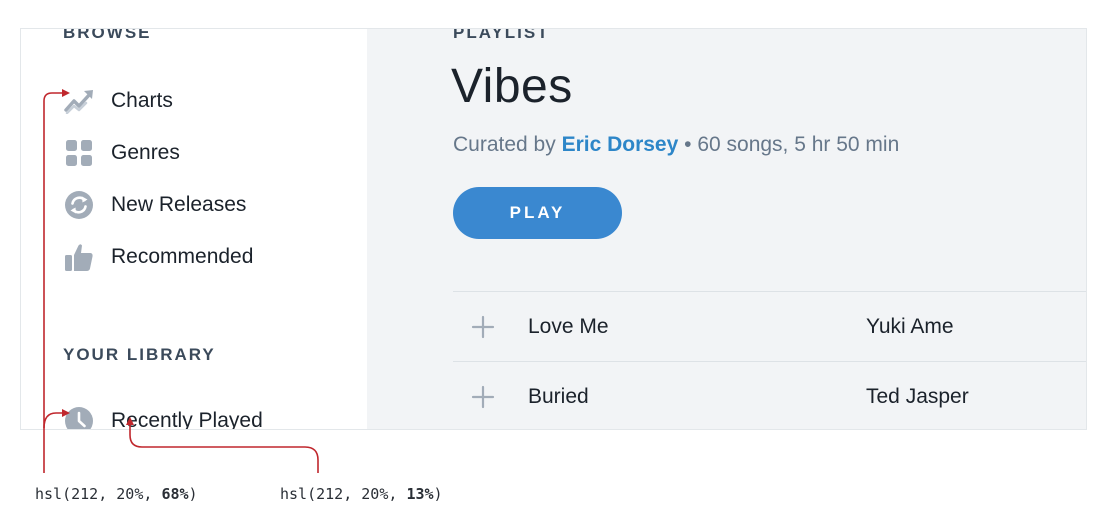 The height and width of the screenshot is (526, 1117). What do you see at coordinates (917, 397) in the screenshot?
I see `track-artist: Ted Jasper` at bounding box center [917, 397].